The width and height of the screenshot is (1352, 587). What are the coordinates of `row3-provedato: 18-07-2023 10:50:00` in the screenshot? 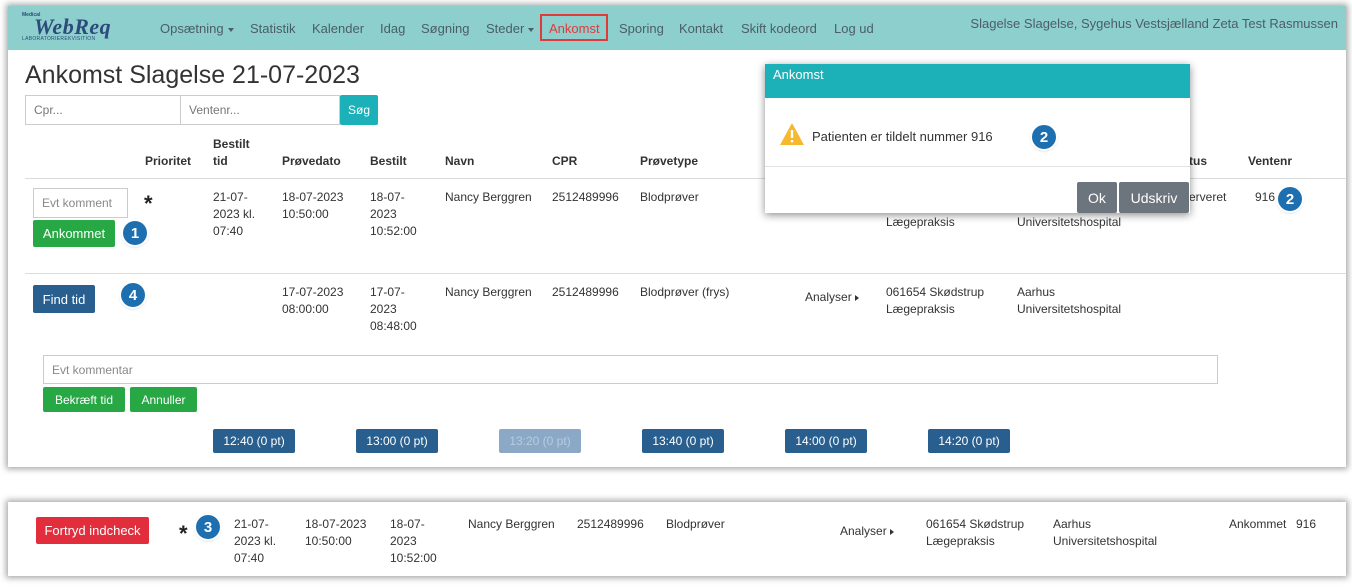 It's located at (335, 533).